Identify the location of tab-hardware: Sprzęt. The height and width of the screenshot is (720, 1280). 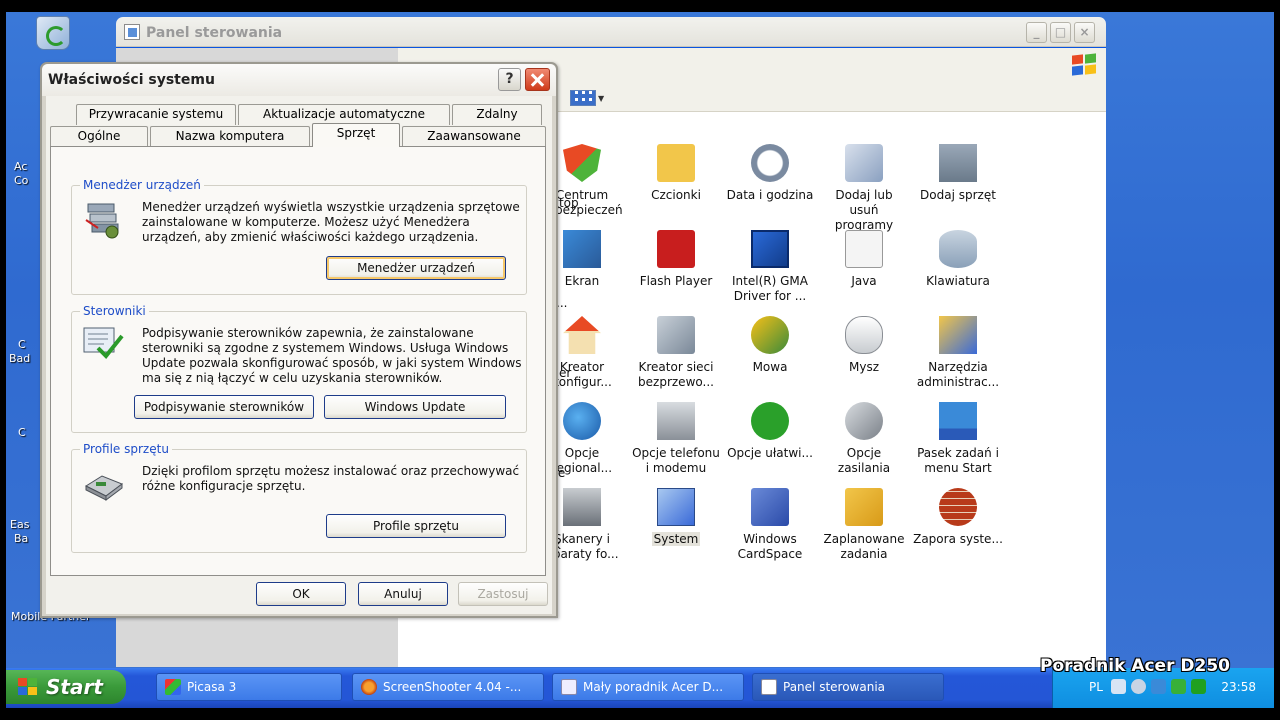
(356, 135).